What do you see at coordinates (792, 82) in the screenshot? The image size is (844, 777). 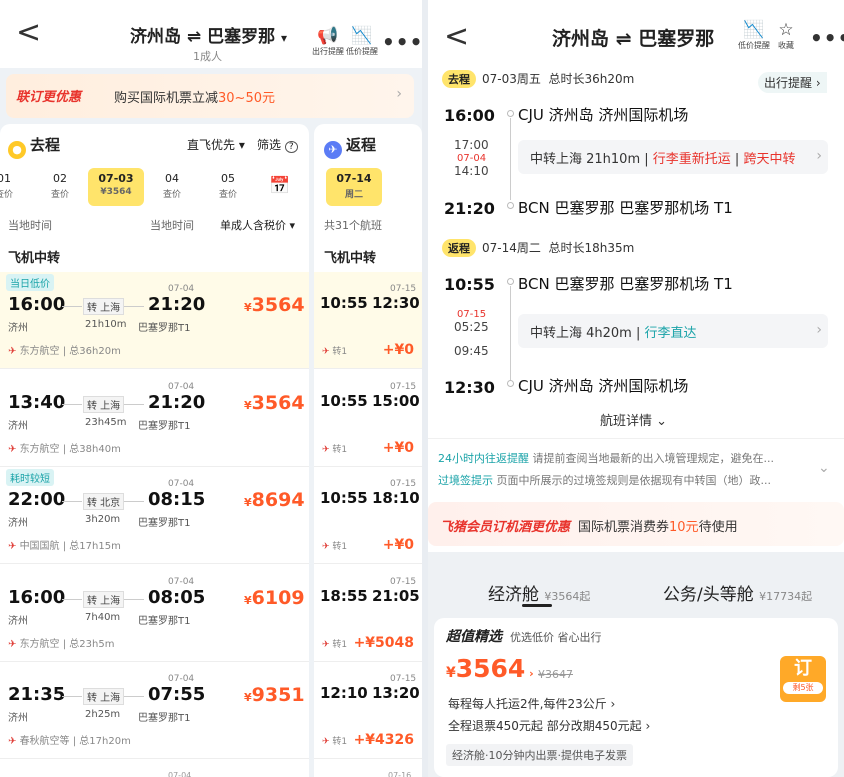 I see `travel-alert-button: 出行提醒 ›` at bounding box center [792, 82].